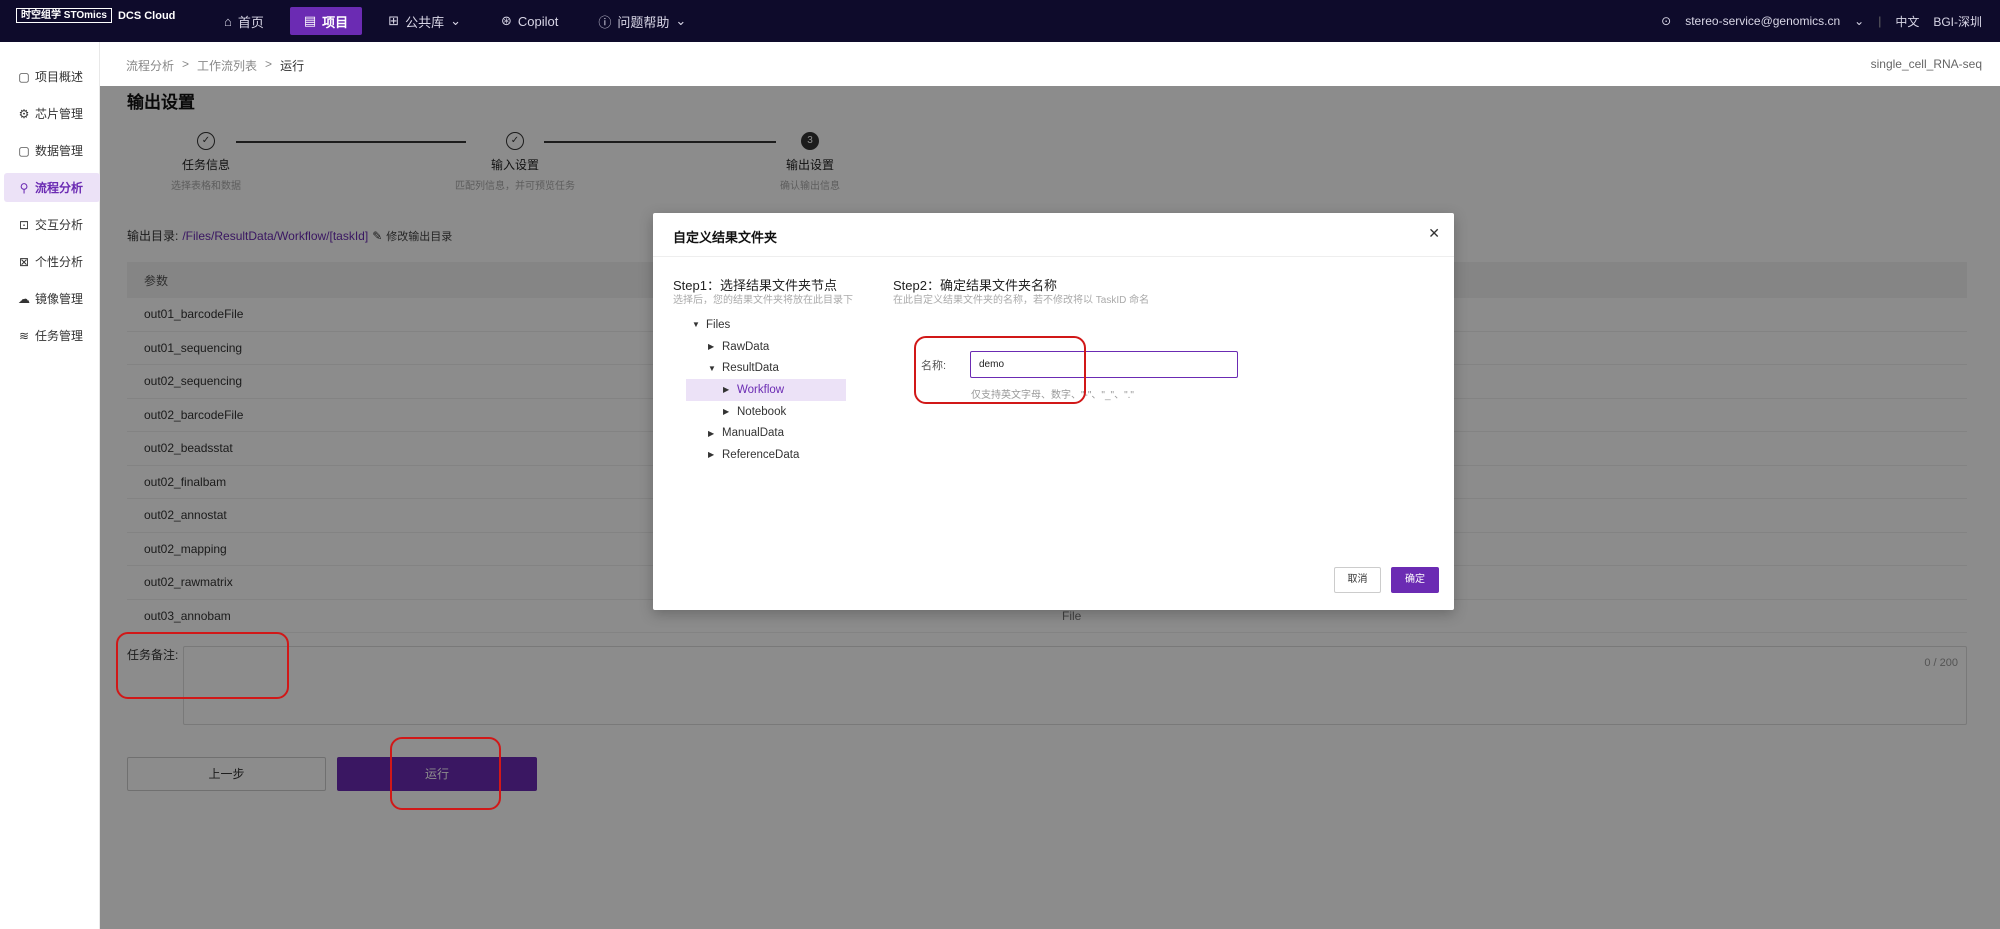 Image resolution: width=2000 pixels, height=929 pixels. What do you see at coordinates (445, 773) in the screenshot?
I see `annotation-ring-run` at bounding box center [445, 773].